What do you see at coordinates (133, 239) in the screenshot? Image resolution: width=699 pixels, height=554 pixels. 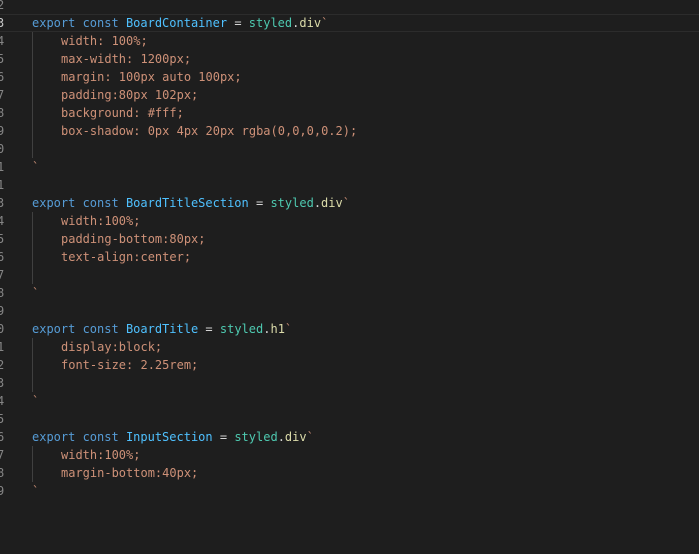 I see `css-declaration: padding-bottom:80px;` at bounding box center [133, 239].